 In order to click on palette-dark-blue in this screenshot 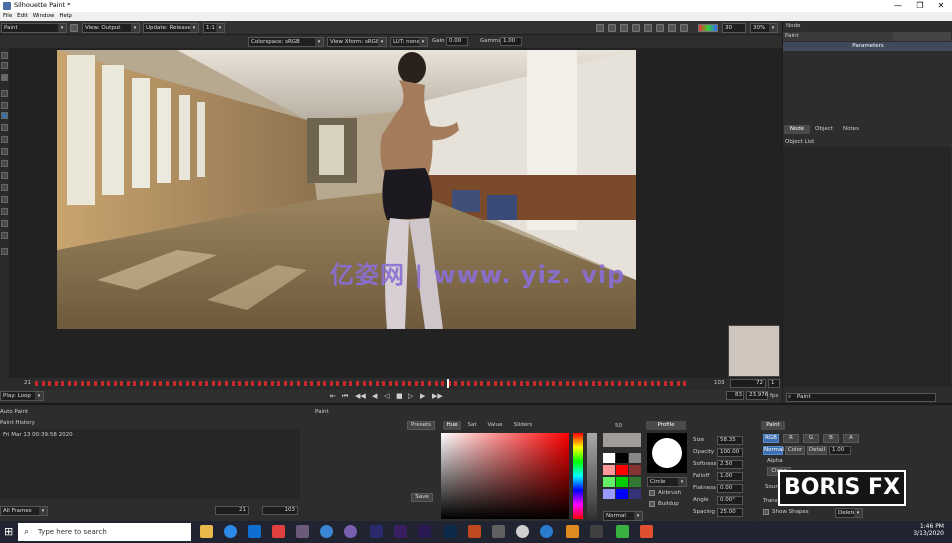, I will do `click(635, 494)`.